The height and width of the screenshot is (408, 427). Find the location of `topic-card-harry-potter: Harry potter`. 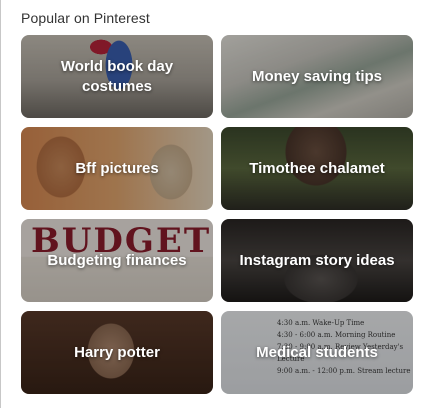

topic-card-harry-potter: Harry potter is located at coordinates (117, 352).